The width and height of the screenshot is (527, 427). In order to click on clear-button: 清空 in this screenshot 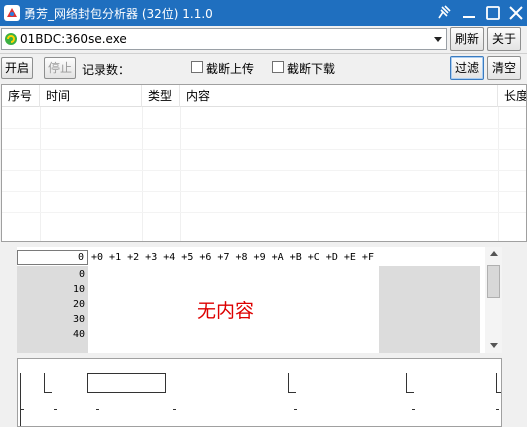, I will do `click(504, 68)`.